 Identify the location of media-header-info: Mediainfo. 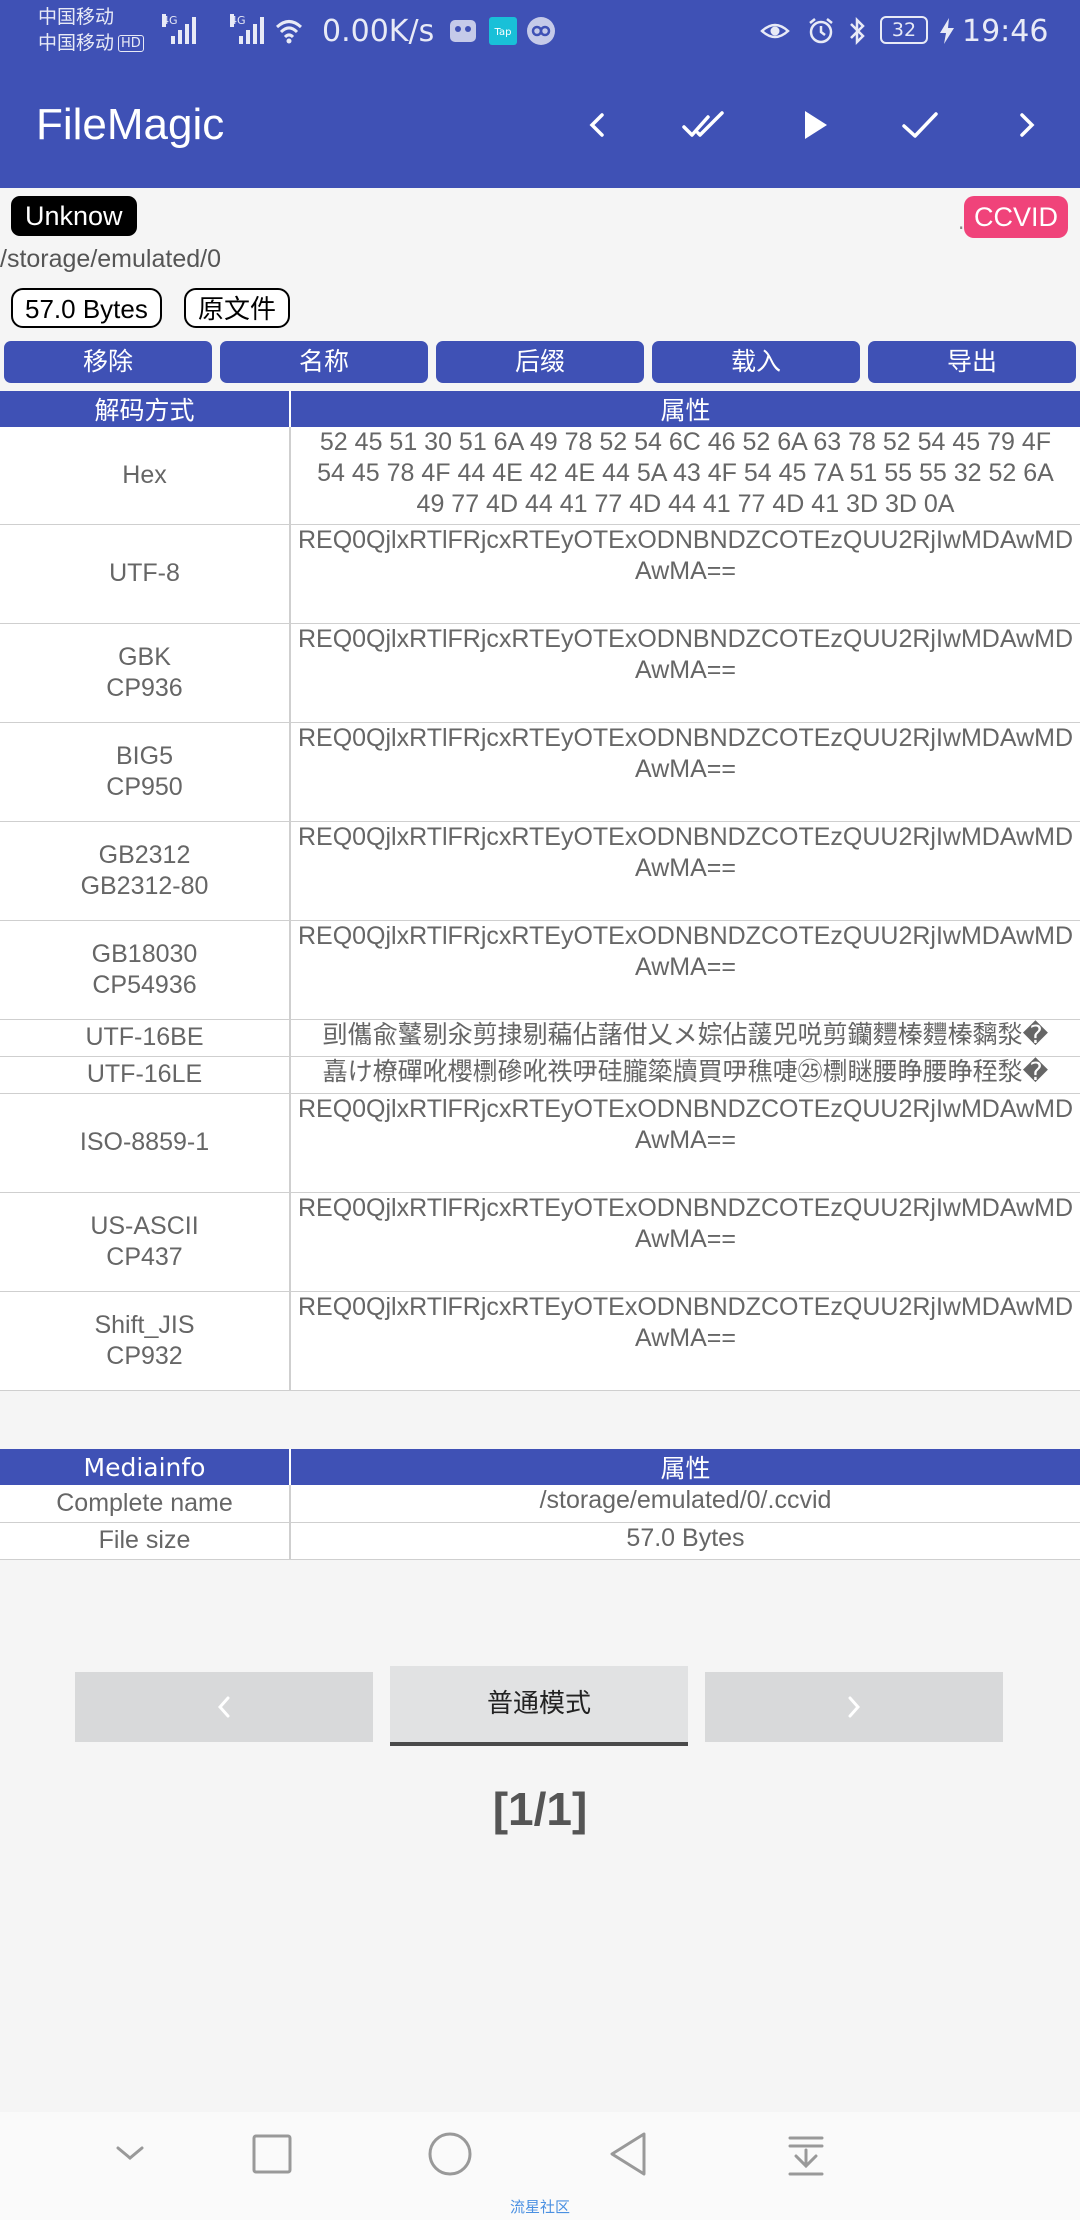
(145, 1467).